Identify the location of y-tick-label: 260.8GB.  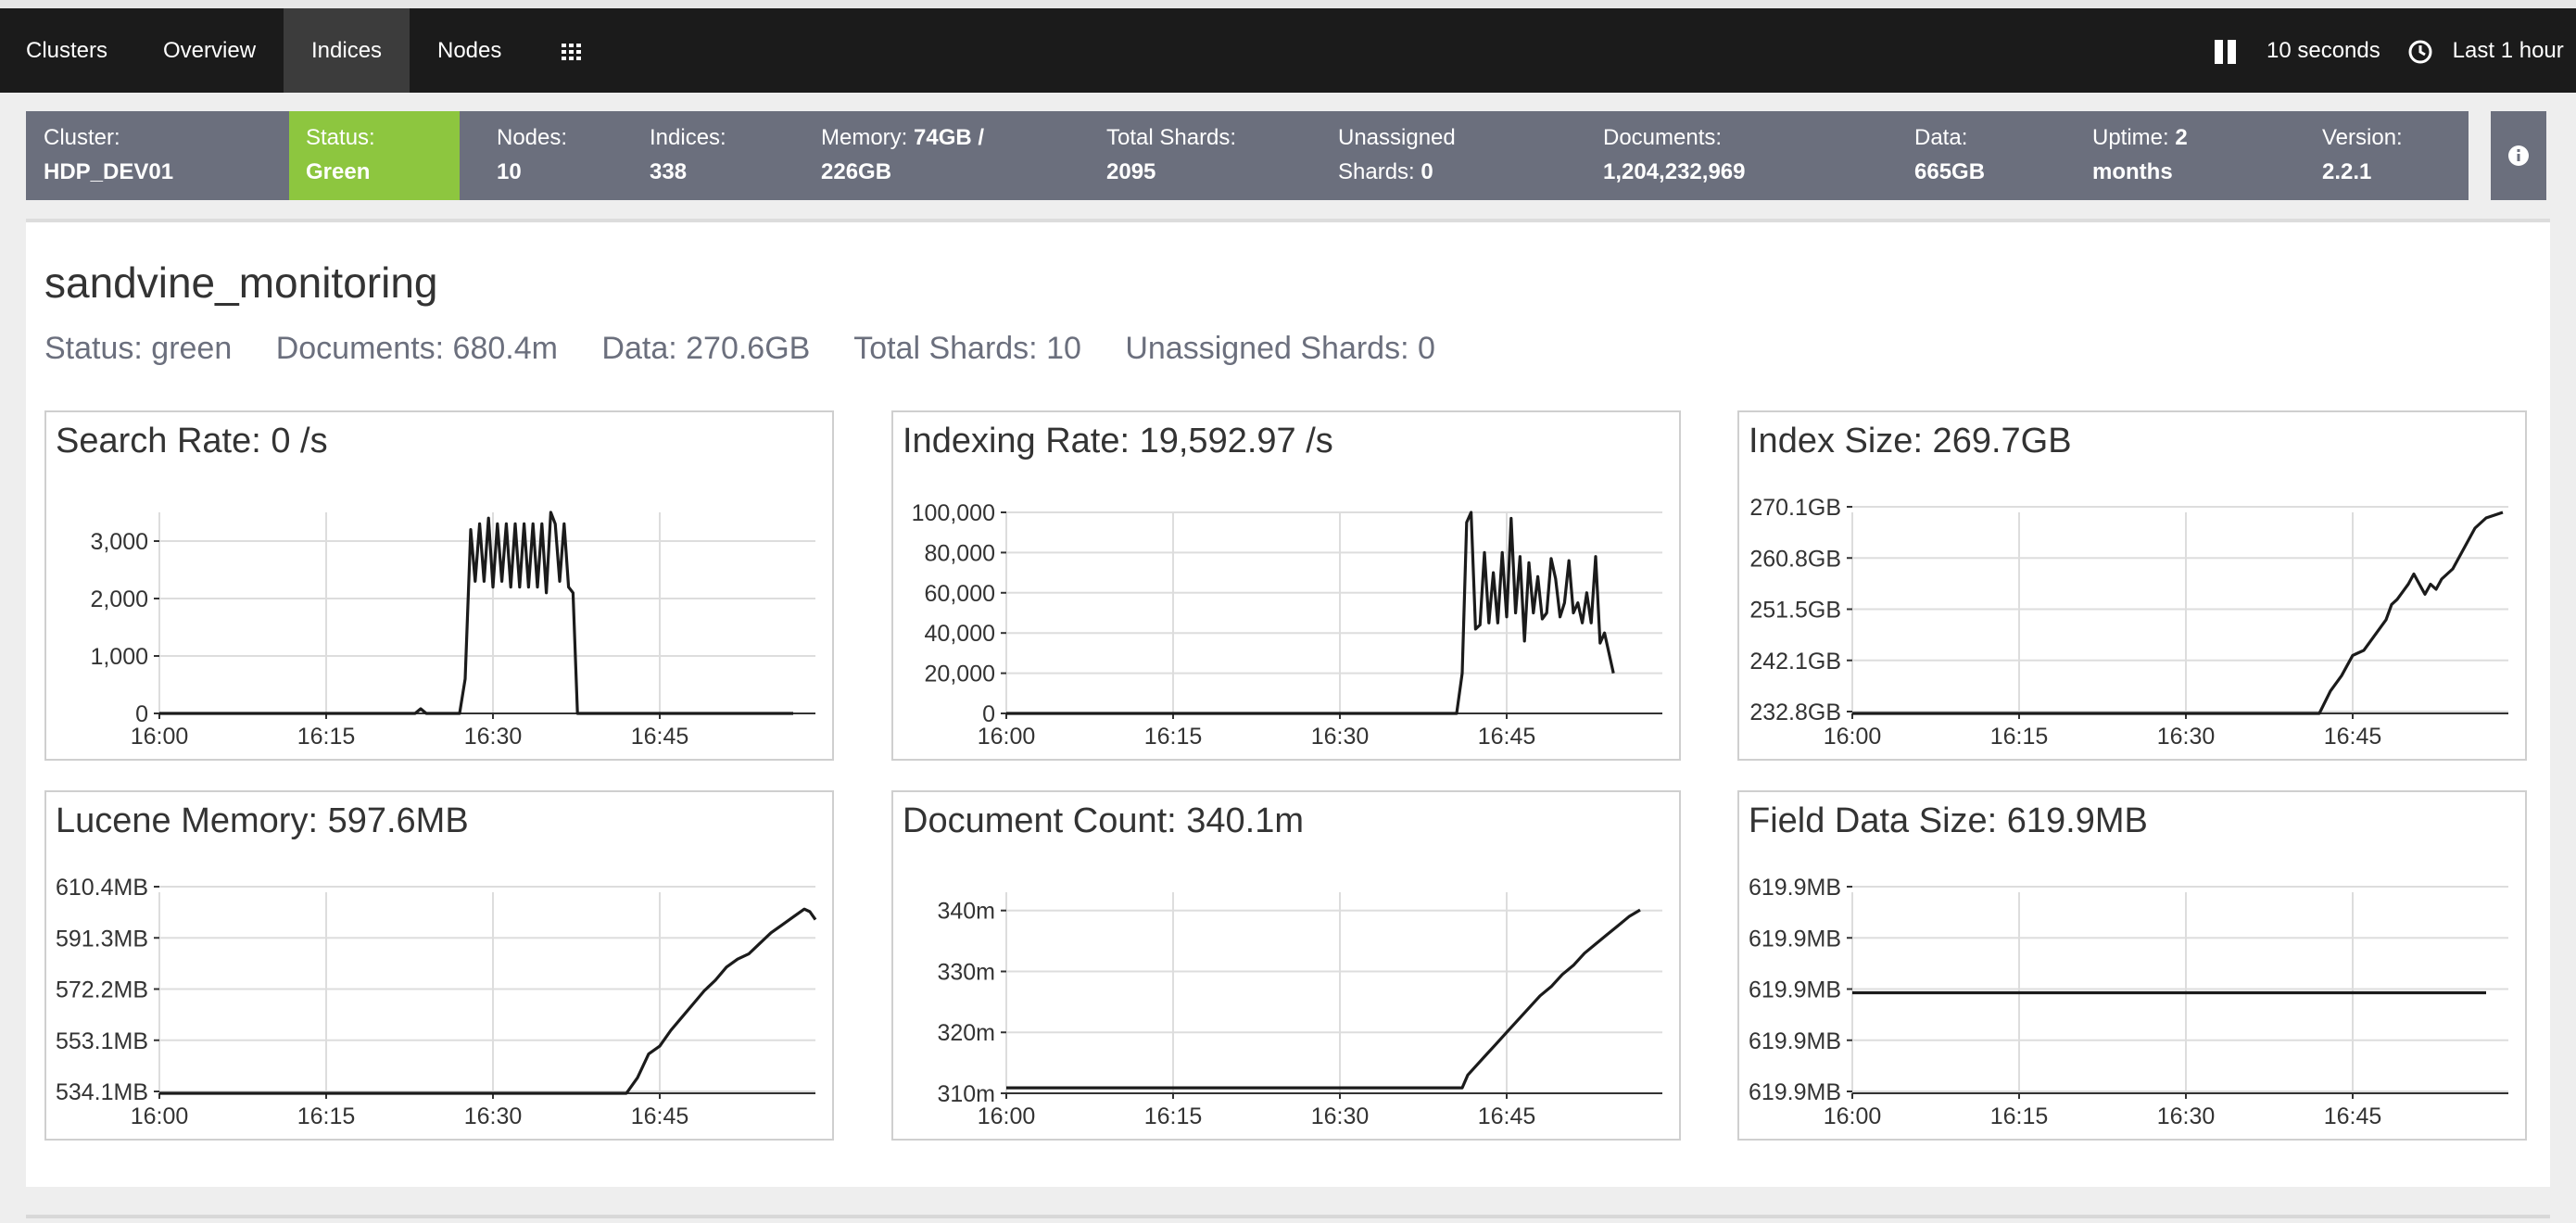
(1795, 559).